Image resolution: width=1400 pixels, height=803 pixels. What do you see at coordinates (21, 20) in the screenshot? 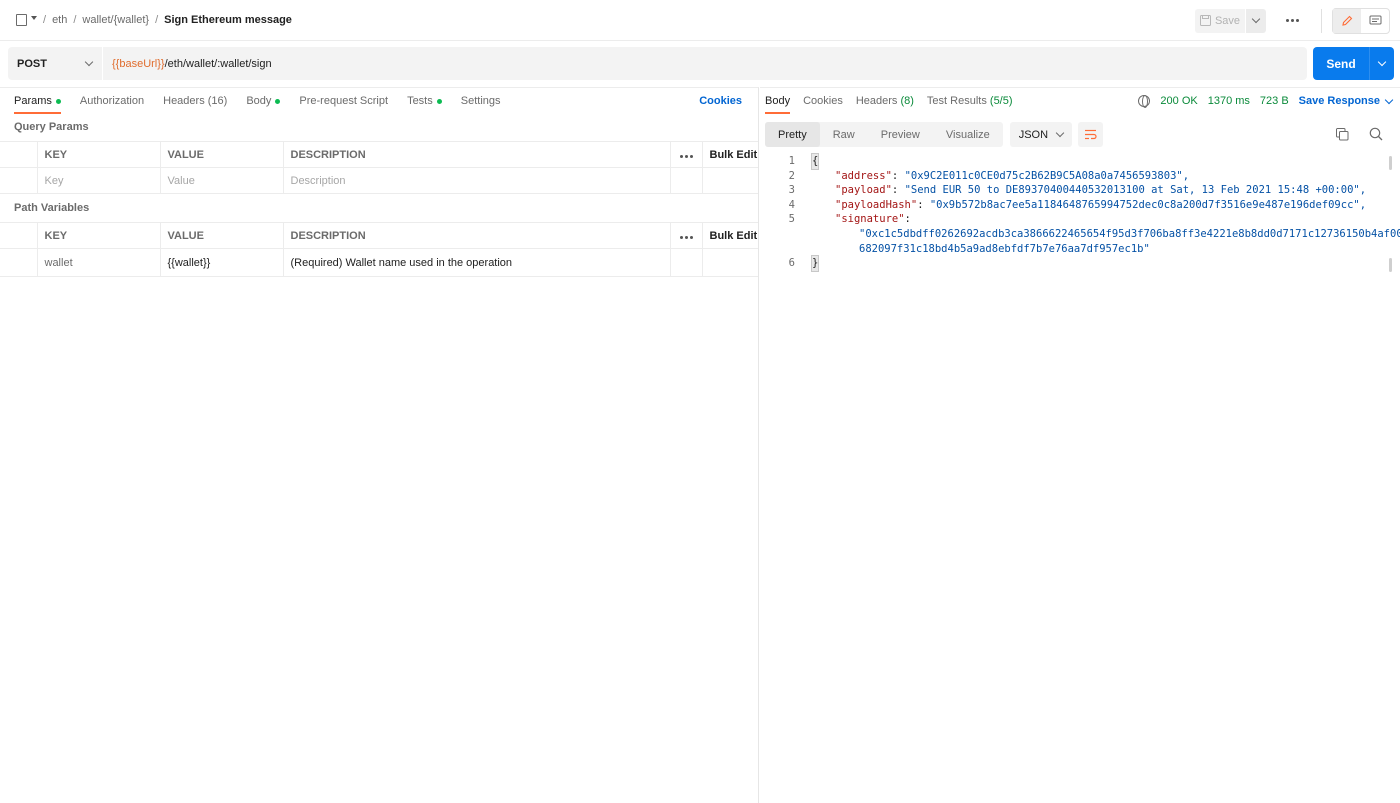
I see `request-doc-icon` at bounding box center [21, 20].